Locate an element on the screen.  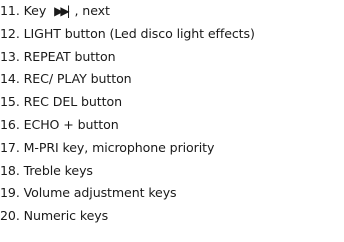
list-item: 11. Key ▶▶| , next is located at coordinates (127, 11).